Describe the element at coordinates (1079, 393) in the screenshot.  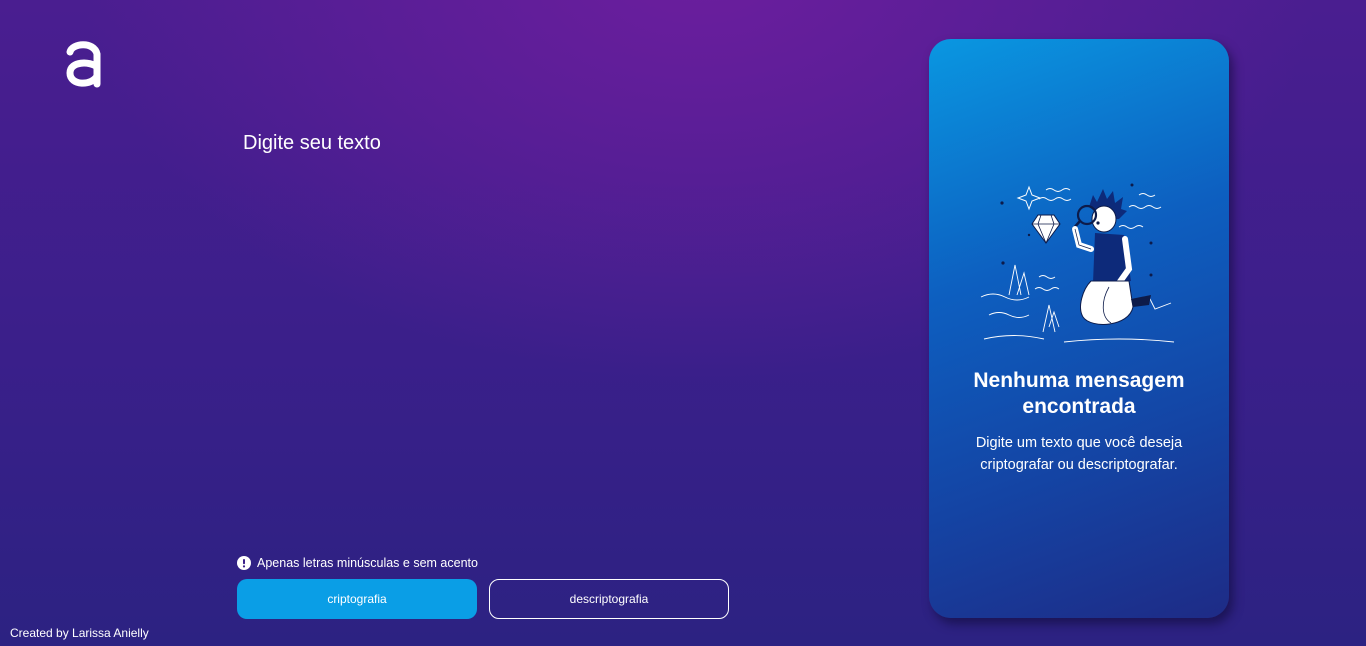
I see `no-message-title: Nenhuma mensagem encontrada` at that location.